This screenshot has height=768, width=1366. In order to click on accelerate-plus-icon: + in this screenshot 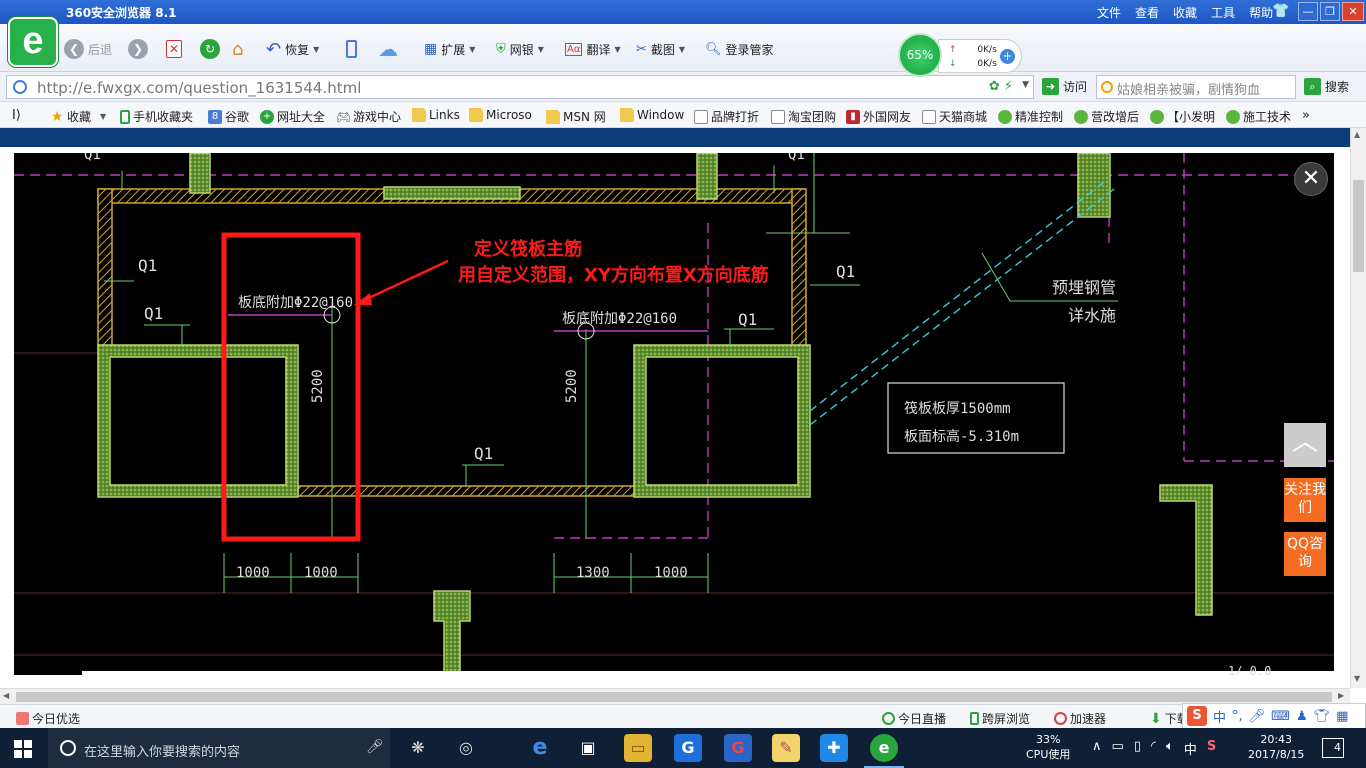, I will do `click(1007, 56)`.